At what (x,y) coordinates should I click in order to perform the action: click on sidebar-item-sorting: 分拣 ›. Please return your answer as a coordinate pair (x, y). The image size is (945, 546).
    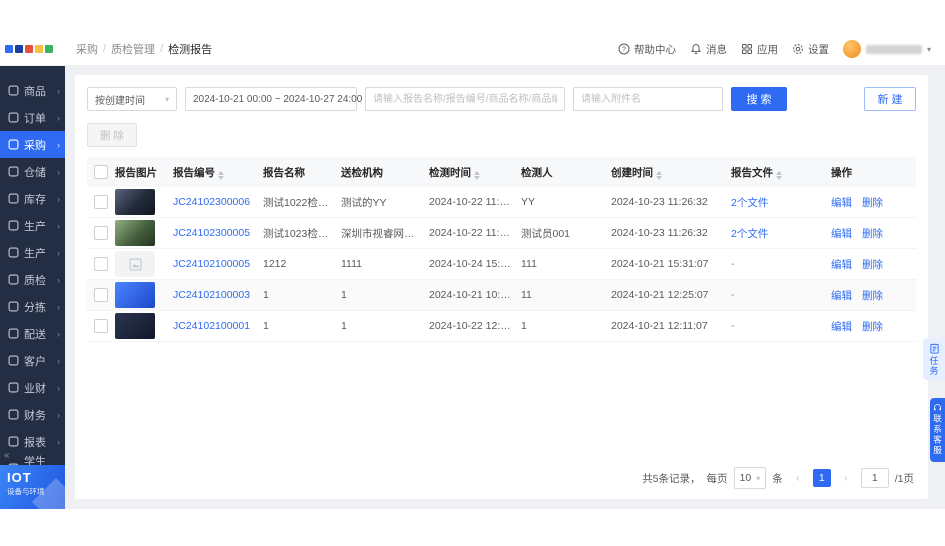
    Looking at the image, I should click on (32, 306).